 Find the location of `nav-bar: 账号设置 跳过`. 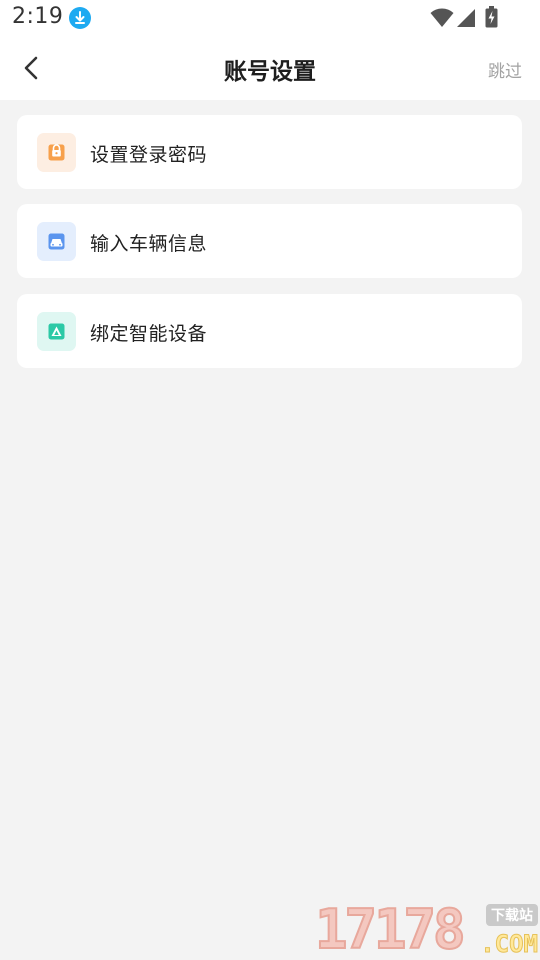

nav-bar: 账号设置 跳过 is located at coordinates (270, 68).